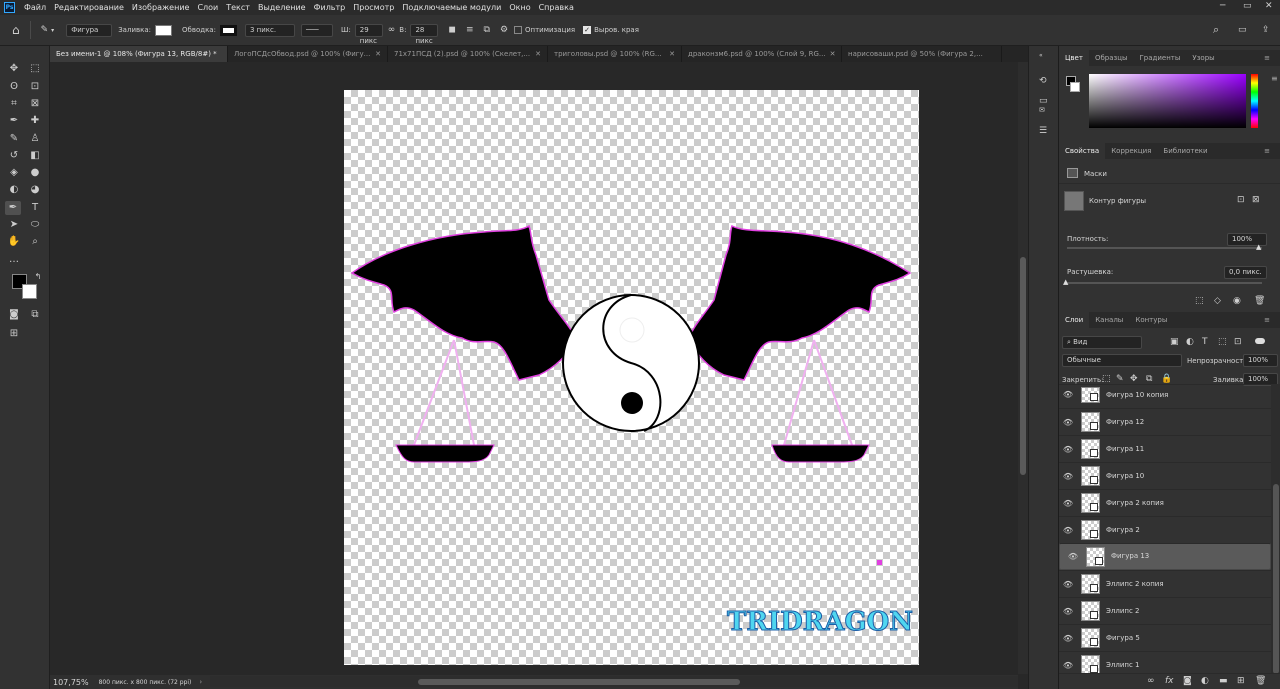  What do you see at coordinates (35, 190) in the screenshot?
I see `dodge-burn-icon: ◕` at bounding box center [35, 190].